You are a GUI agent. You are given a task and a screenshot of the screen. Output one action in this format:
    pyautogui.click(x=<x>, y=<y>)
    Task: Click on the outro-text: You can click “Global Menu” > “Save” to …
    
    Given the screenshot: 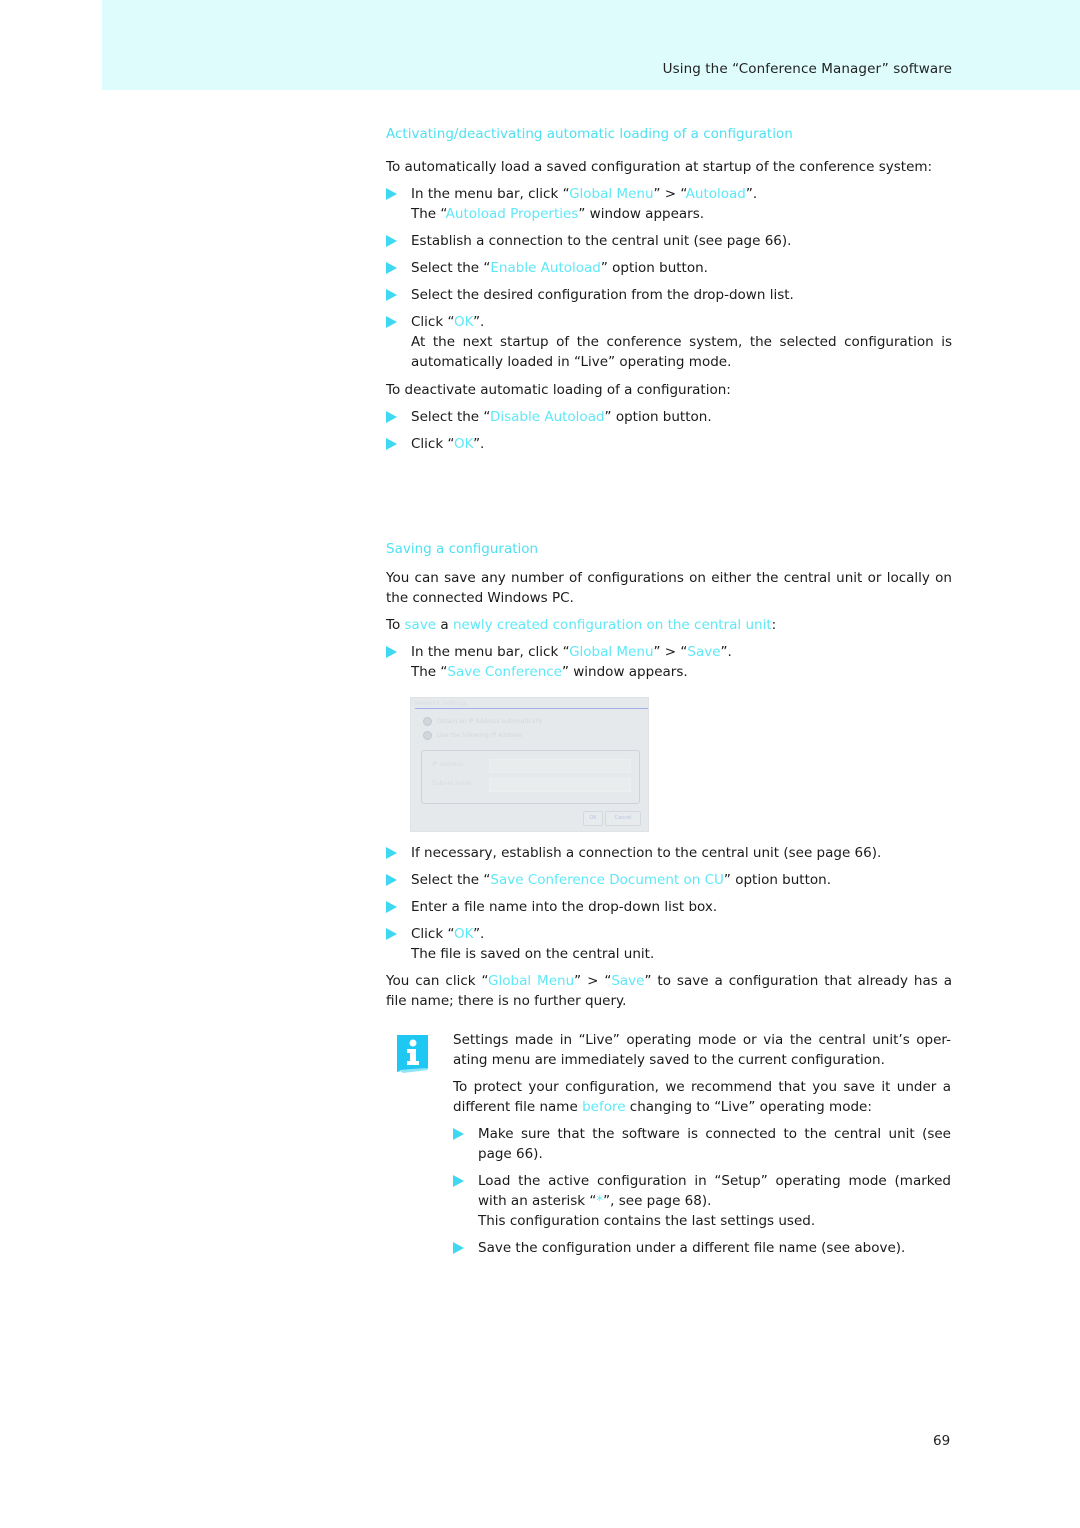 What is the action you would take?
    pyautogui.click(x=669, y=991)
    